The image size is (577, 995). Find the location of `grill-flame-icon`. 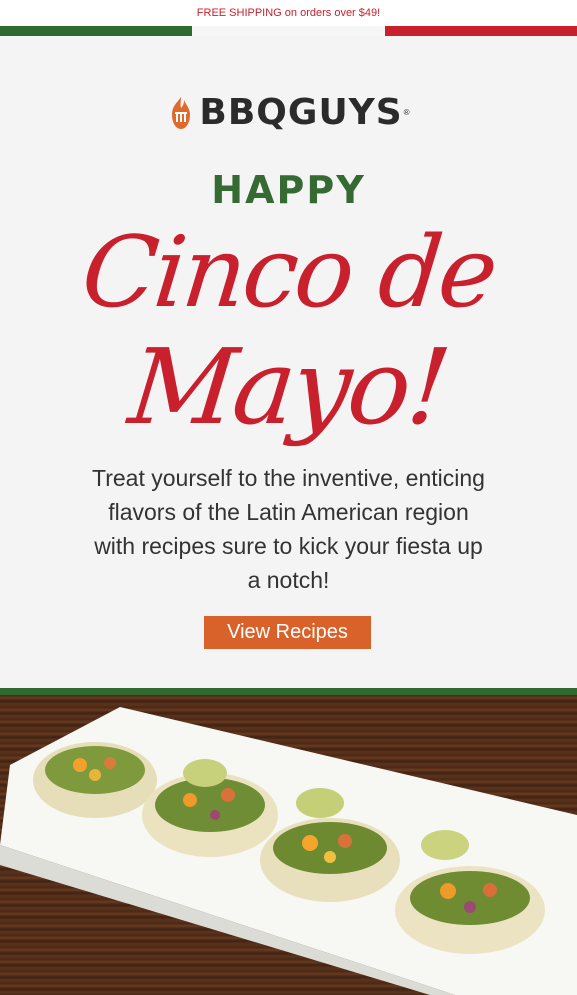

grill-flame-icon is located at coordinates (181, 112).